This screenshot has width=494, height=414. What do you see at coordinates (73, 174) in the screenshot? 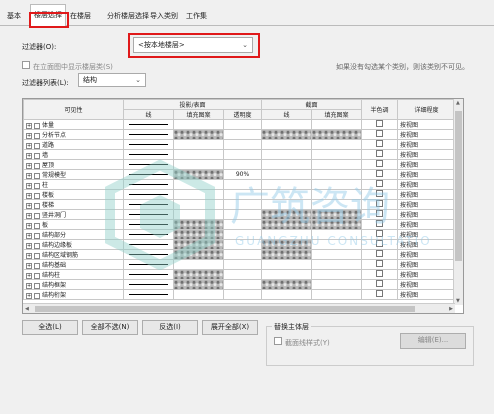
I see `row-visibility: + 常规模型` at bounding box center [73, 174].